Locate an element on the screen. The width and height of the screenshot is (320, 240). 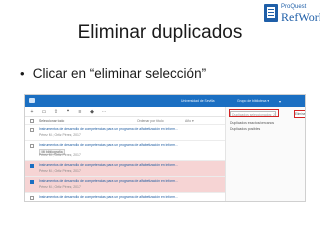
instruction-bullet: • Clicar en “eliminar selección” is located at coordinates (113, 73).